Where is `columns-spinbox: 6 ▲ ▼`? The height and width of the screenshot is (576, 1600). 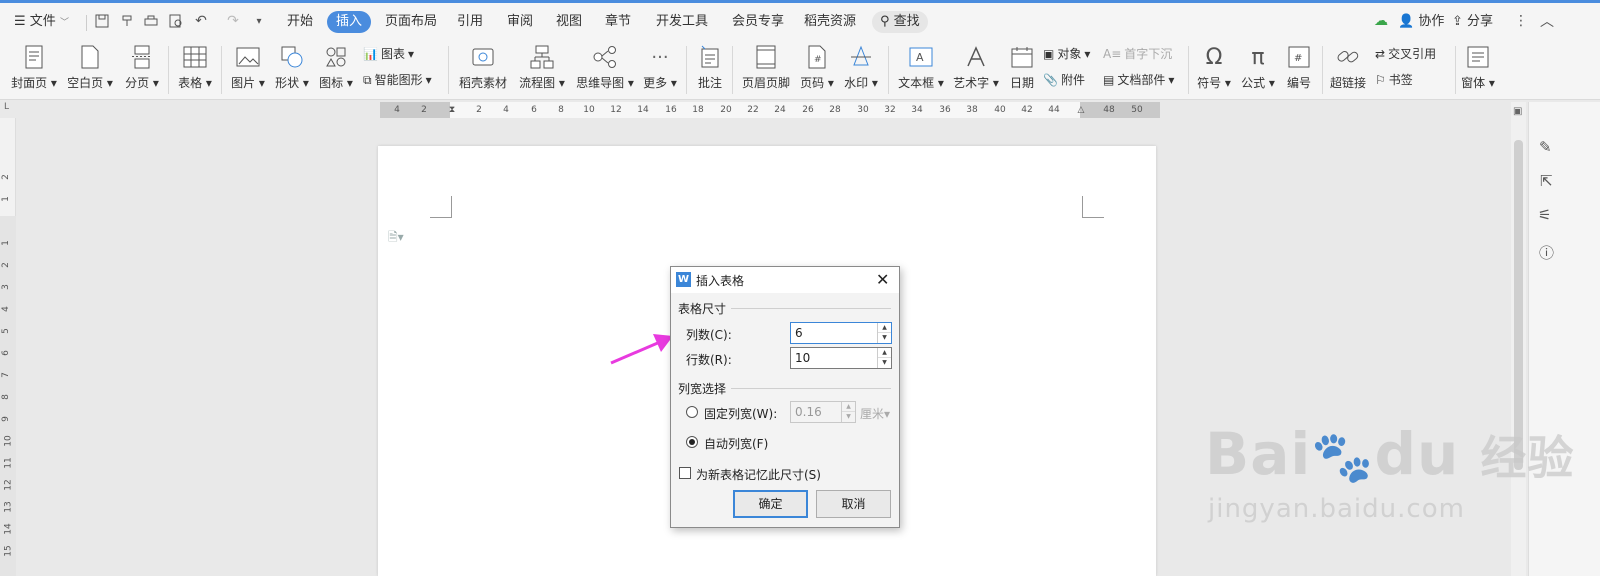
columns-spinbox: 6 ▲ ▼ is located at coordinates (841, 333).